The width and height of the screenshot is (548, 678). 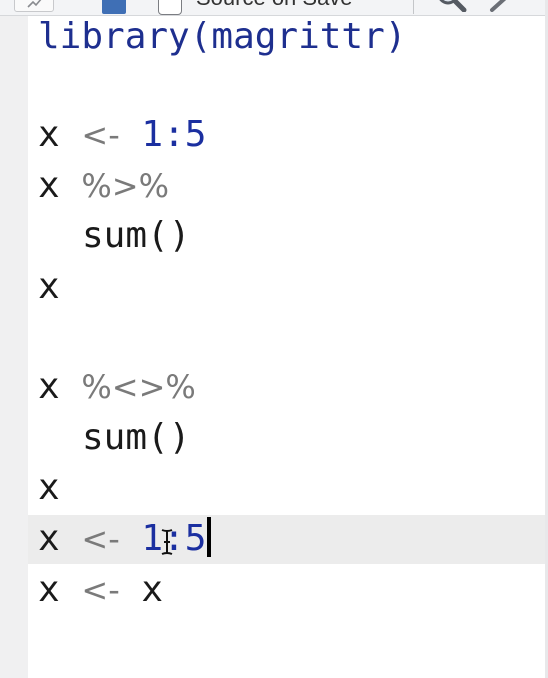 What do you see at coordinates (174, 134) in the screenshot?
I see `range-literal: 1:5` at bounding box center [174, 134].